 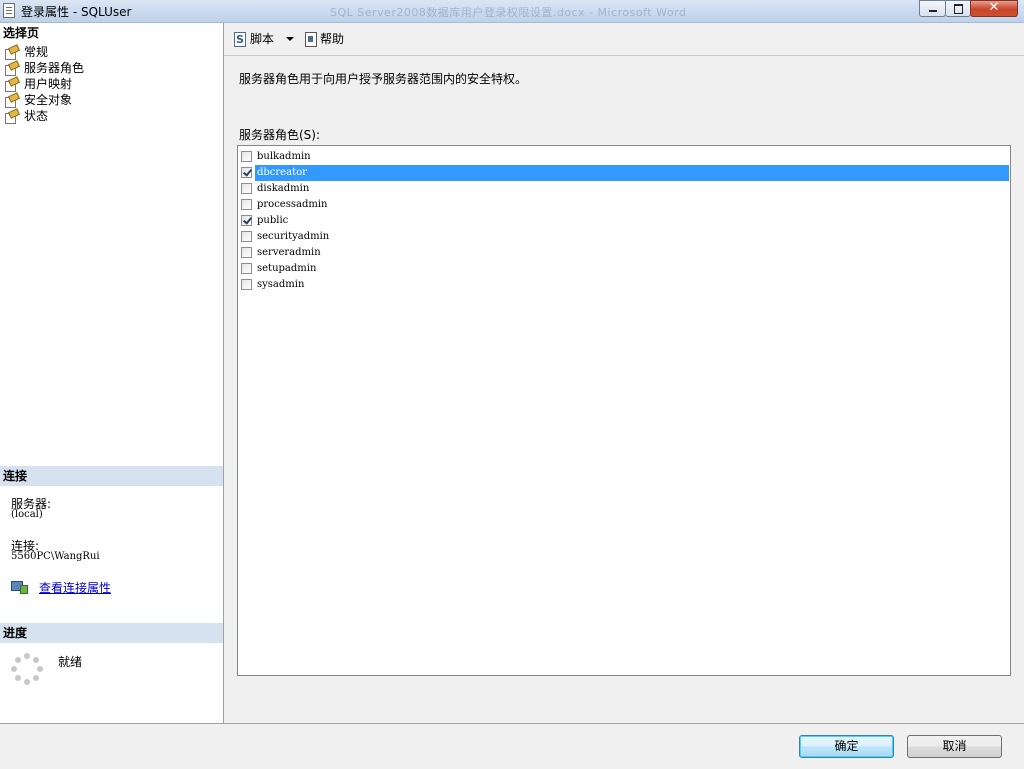 I want to click on role-row-dbcreator: dbcreator, so click(x=624, y=173).